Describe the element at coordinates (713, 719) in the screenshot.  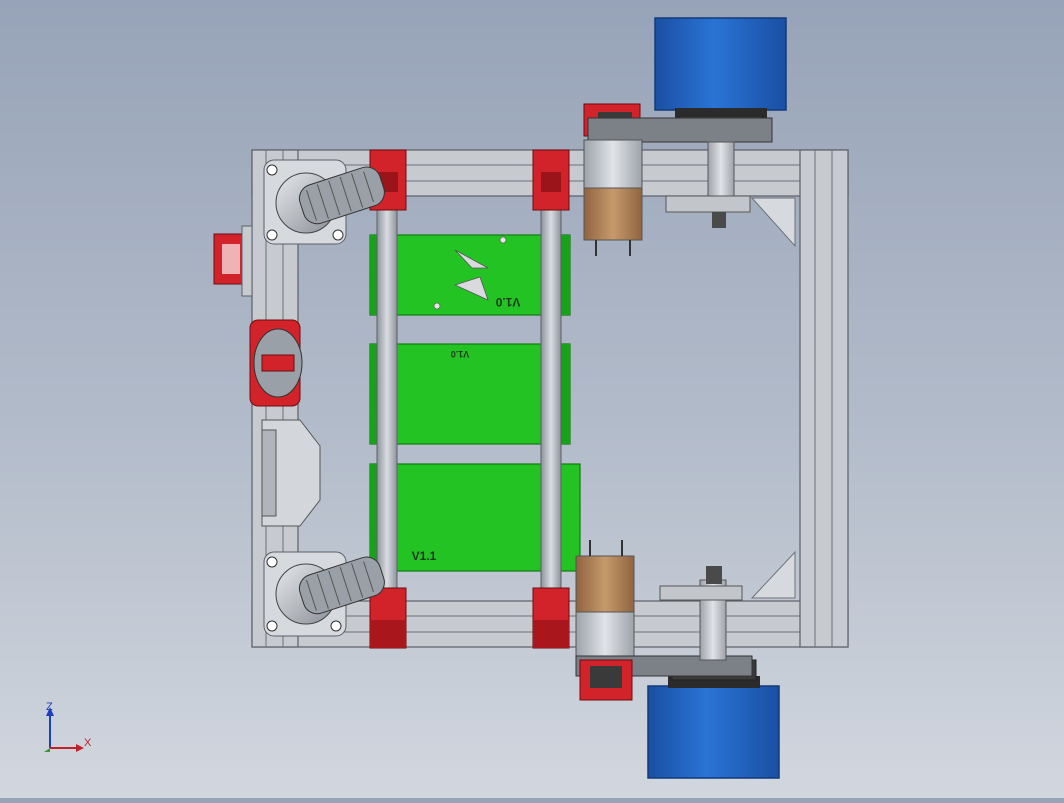
I see `drive-wheel-bottom` at that location.